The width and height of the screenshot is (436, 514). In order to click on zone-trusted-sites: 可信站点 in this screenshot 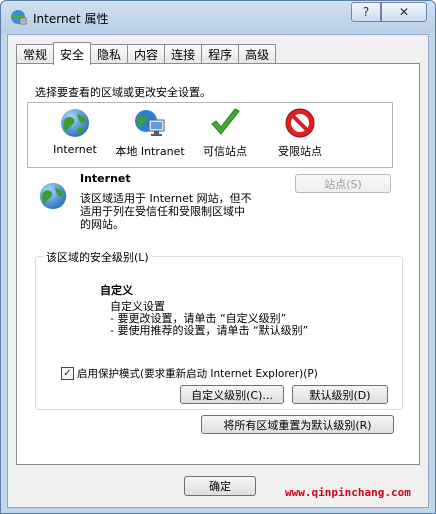, I will do `click(225, 132)`.